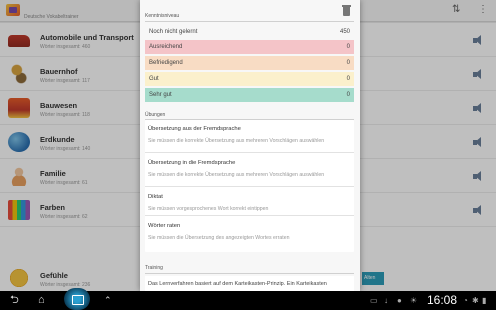 This screenshot has width=496, height=310. What do you see at coordinates (442, 300) in the screenshot?
I see `clock: 16:08` at bounding box center [442, 300].